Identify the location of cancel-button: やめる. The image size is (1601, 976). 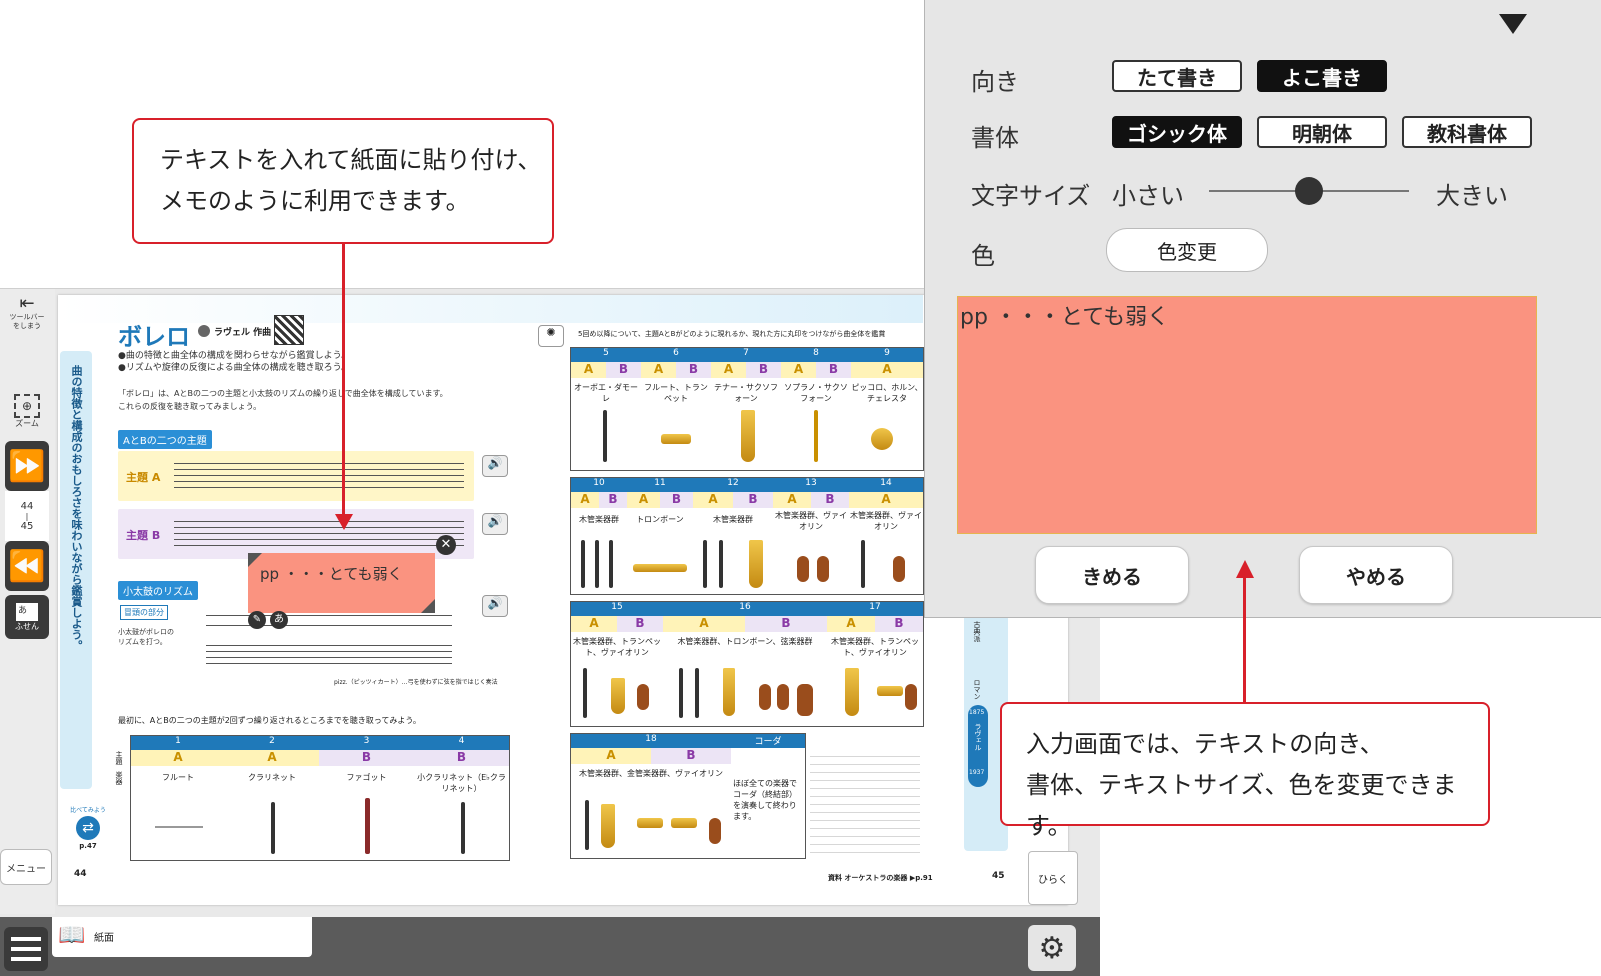
(1376, 575).